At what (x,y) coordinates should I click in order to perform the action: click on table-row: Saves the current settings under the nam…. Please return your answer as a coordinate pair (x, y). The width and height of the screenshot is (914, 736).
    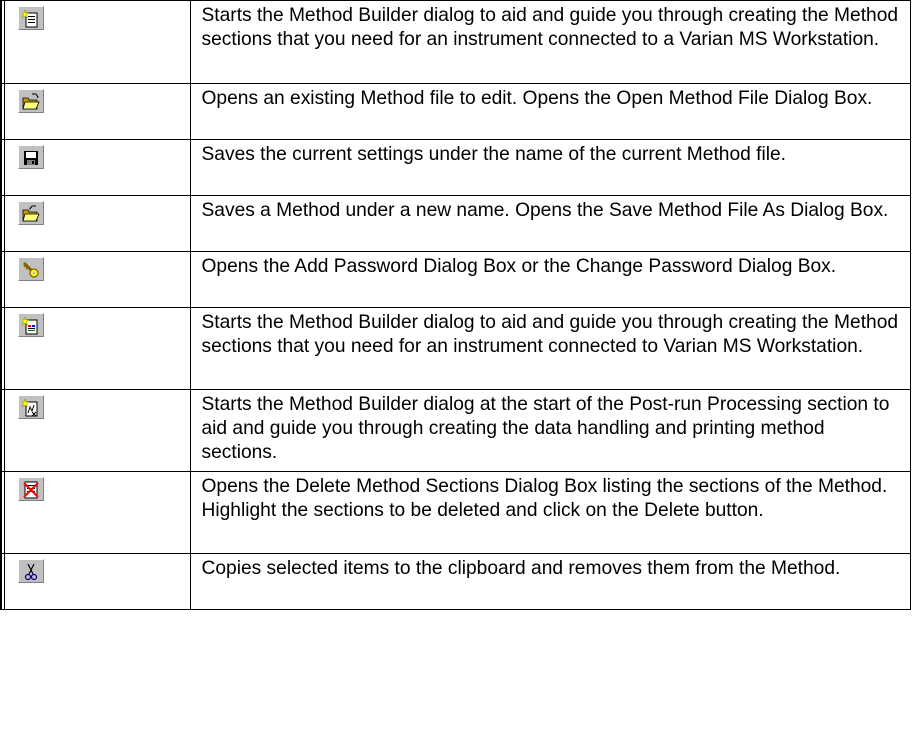
    Looking at the image, I should click on (456, 167).